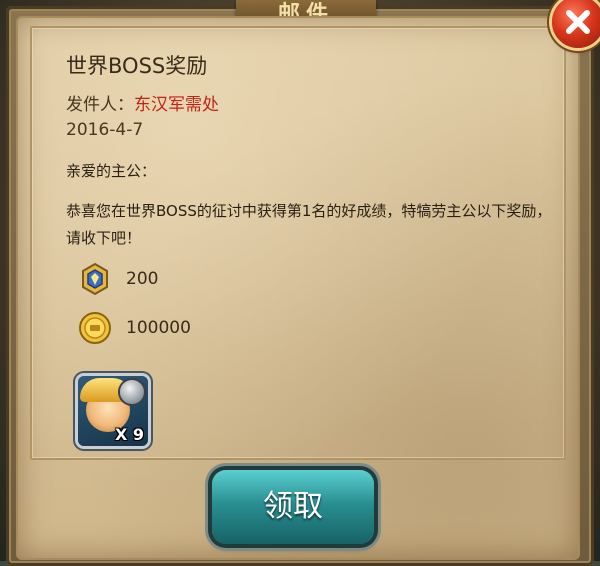 This screenshot has width=600, height=566. Describe the element at coordinates (158, 328) in the screenshot. I see `reward-amount-gold: 100000` at that location.